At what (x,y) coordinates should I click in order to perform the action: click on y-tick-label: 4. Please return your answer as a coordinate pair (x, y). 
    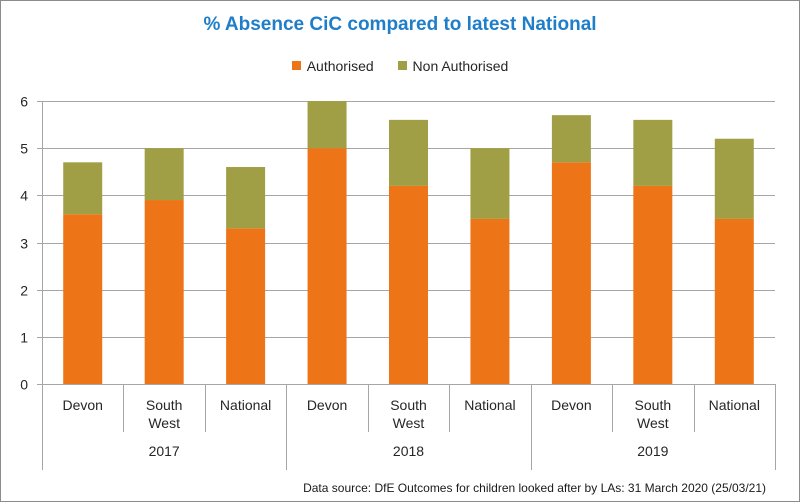
    Looking at the image, I should click on (24, 196).